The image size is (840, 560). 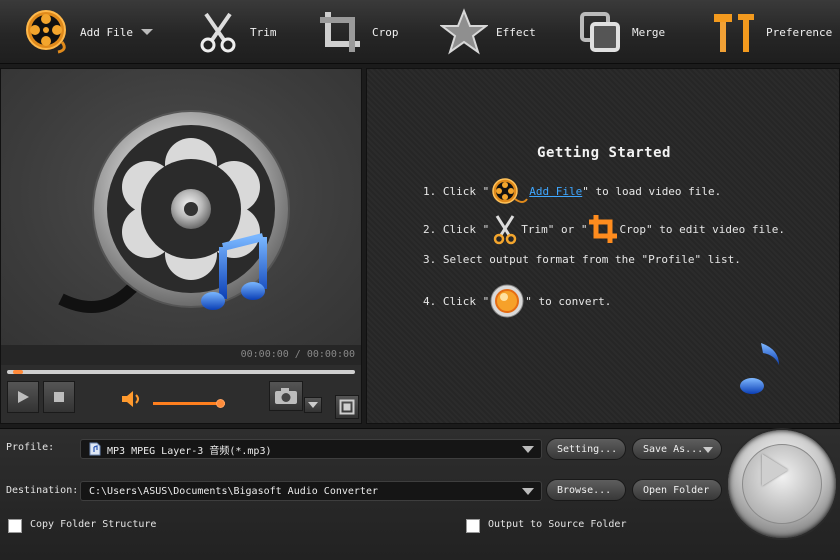 I want to click on star-icon, so click(x=464, y=31).